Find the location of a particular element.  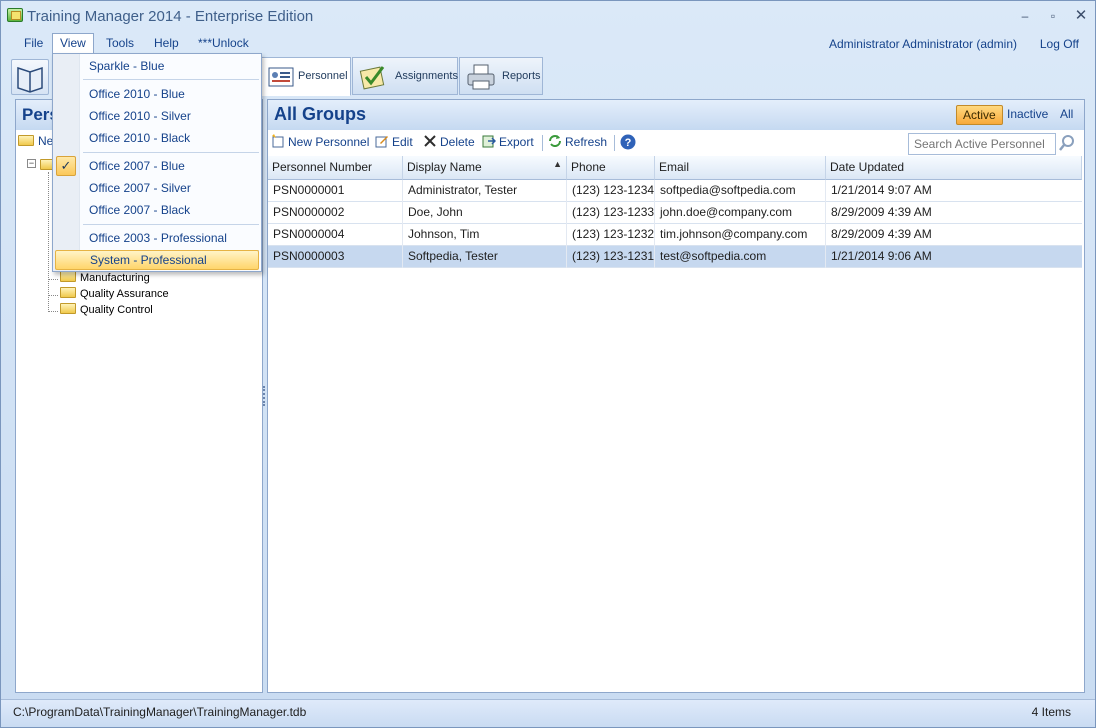

close-icon: ✕ is located at coordinates (1081, 16).